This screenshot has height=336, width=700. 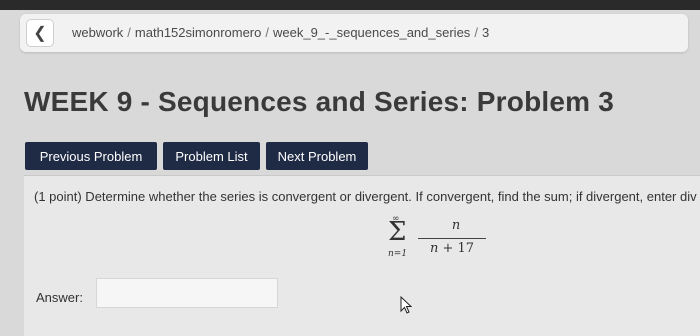 I want to click on breadcrumb-item-problem: 3, so click(x=485, y=32).